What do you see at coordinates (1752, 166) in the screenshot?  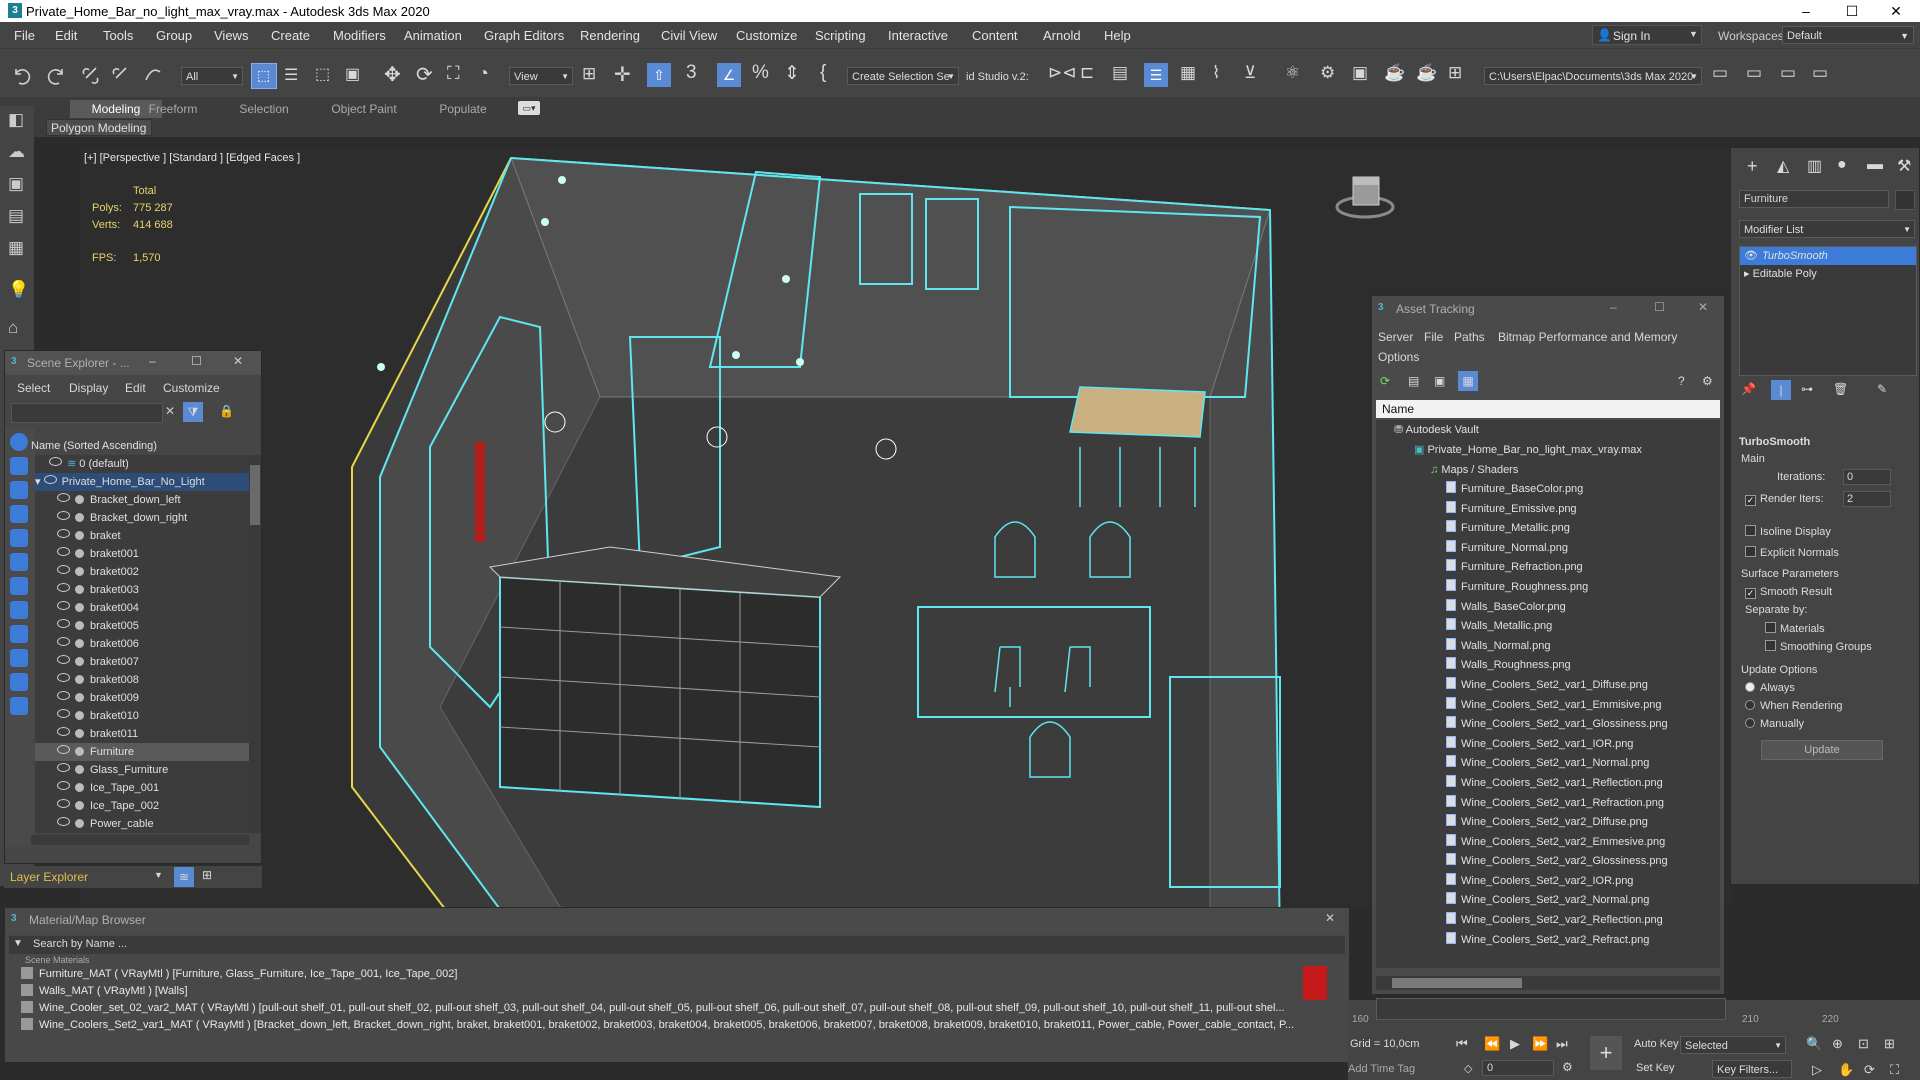 I see `create-tab-icon: +` at bounding box center [1752, 166].